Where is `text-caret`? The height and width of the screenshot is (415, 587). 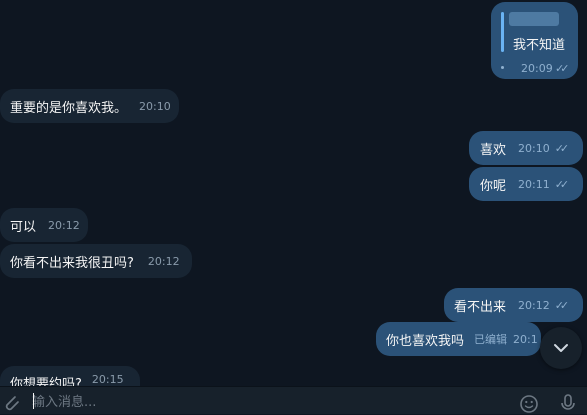
text-caret is located at coordinates (33, 401).